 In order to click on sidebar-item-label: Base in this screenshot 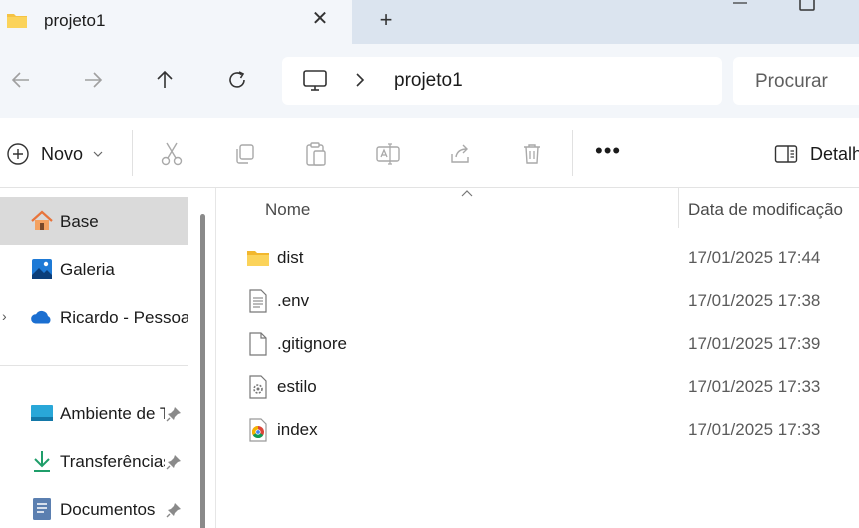, I will do `click(79, 221)`.